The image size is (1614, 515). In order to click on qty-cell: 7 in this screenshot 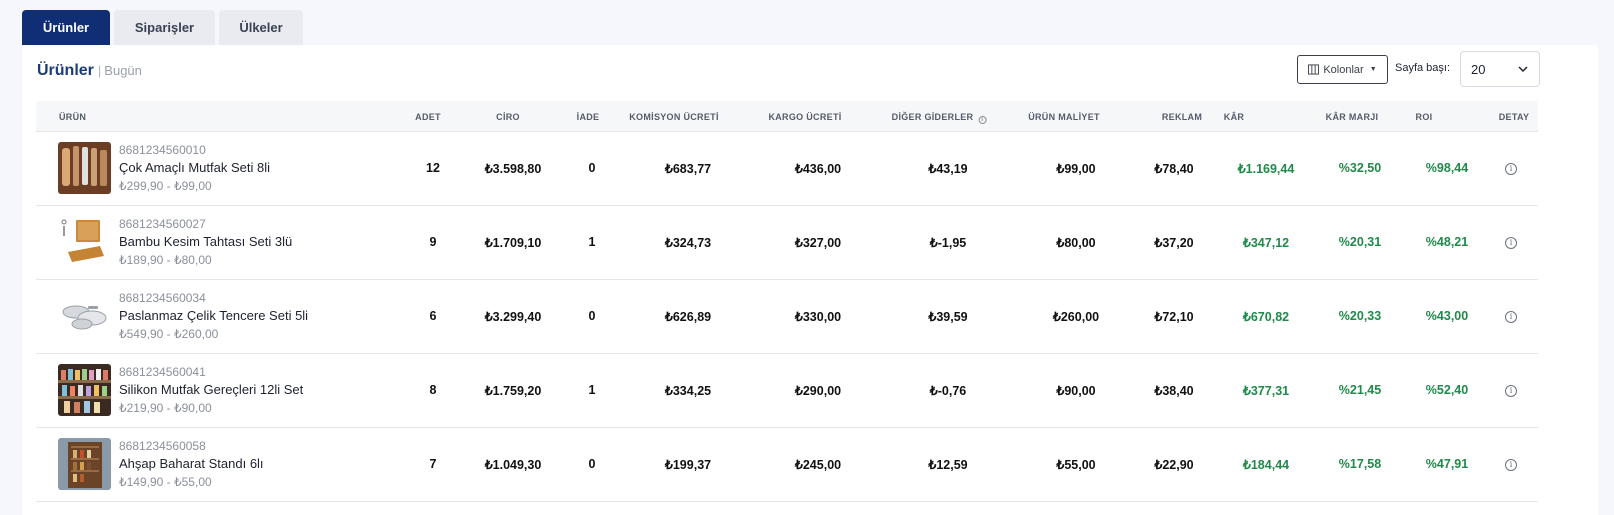, I will do `click(433, 464)`.